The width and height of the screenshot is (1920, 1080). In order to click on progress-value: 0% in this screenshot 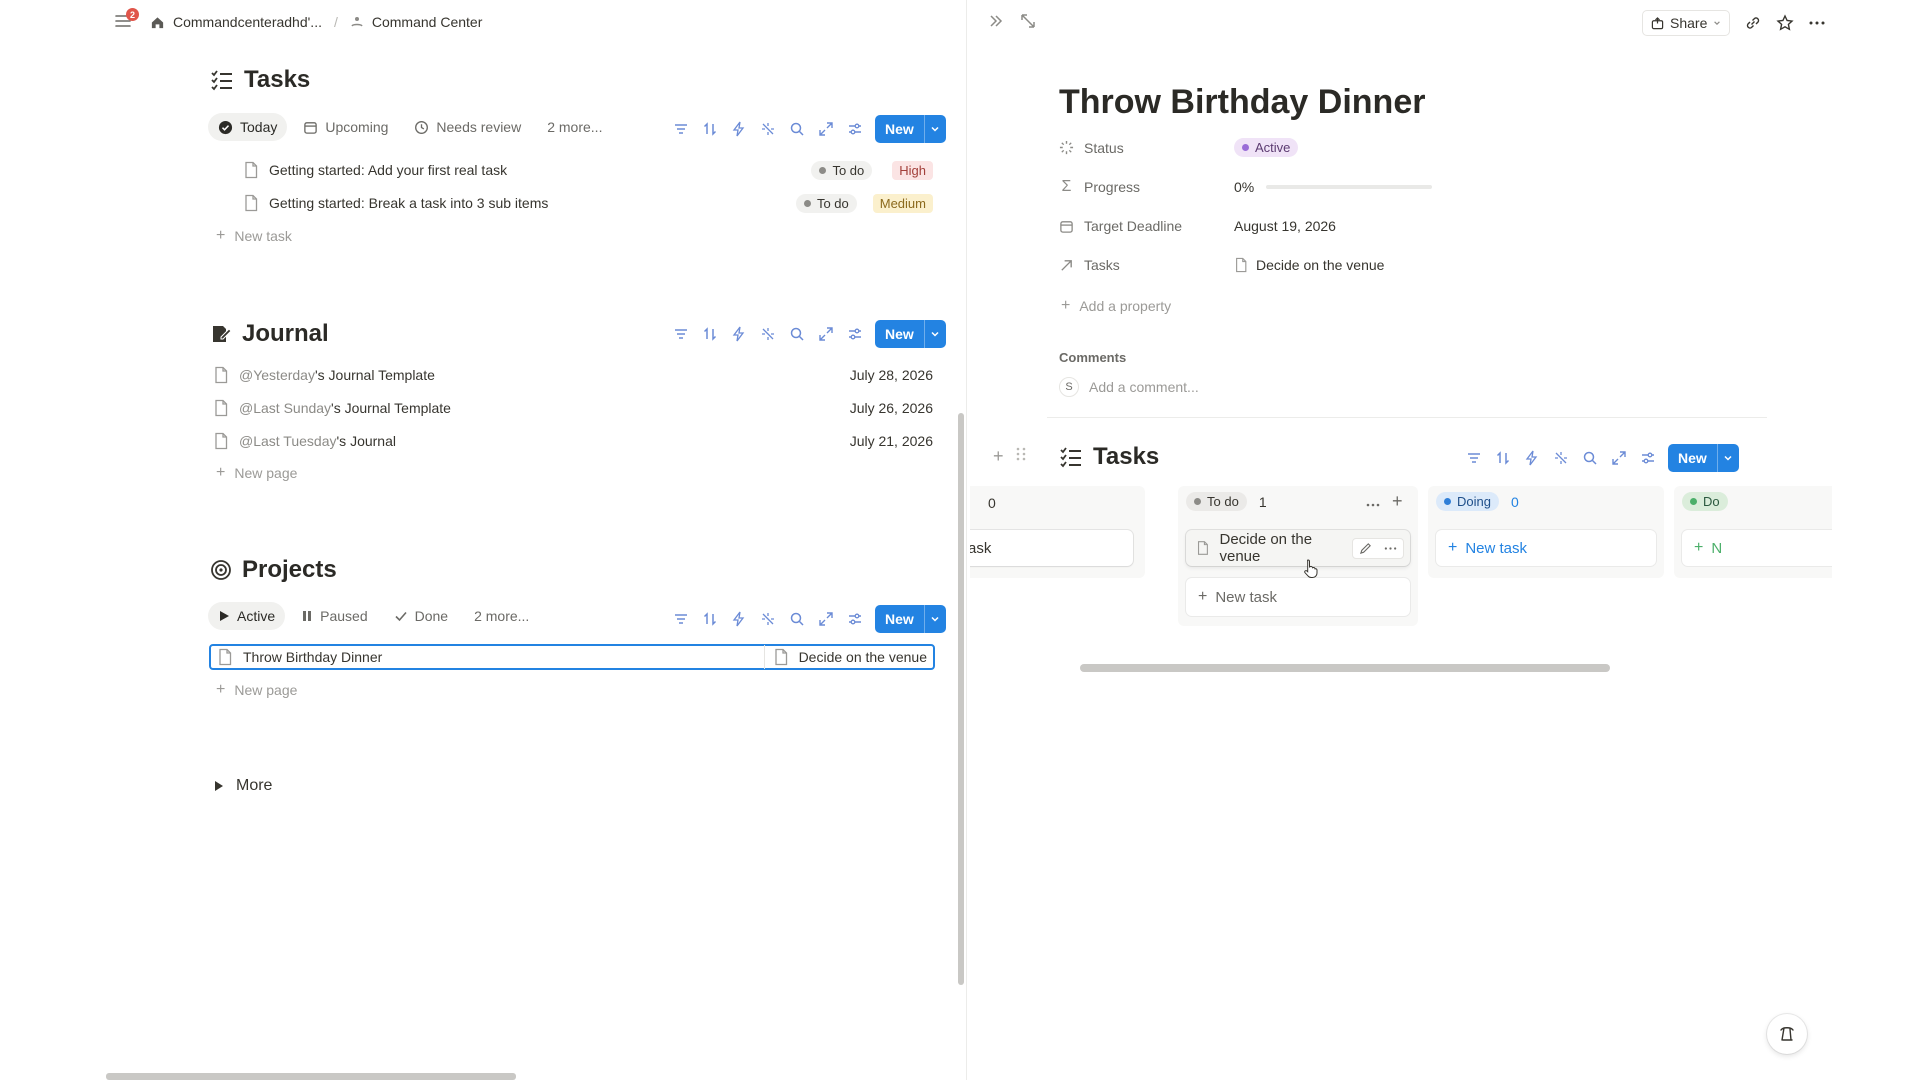, I will do `click(1244, 187)`.